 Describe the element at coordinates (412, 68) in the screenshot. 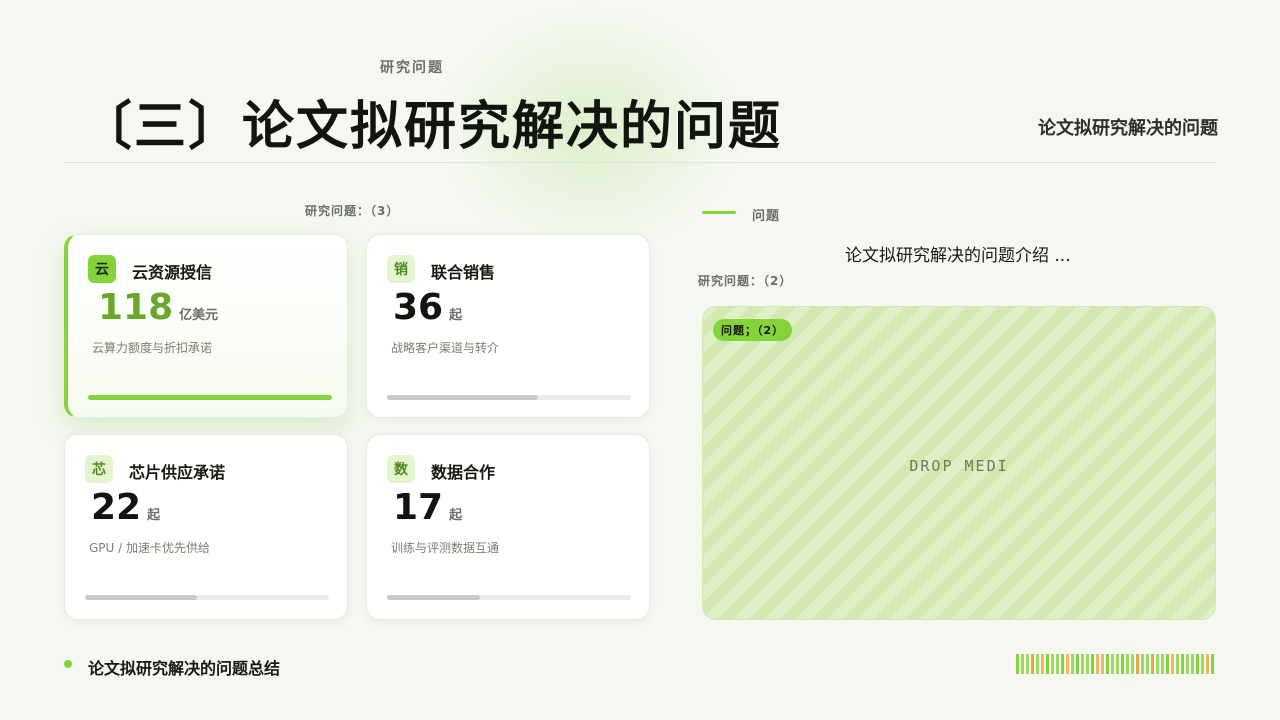

I see `eyebrow-label: 研究问题` at that location.